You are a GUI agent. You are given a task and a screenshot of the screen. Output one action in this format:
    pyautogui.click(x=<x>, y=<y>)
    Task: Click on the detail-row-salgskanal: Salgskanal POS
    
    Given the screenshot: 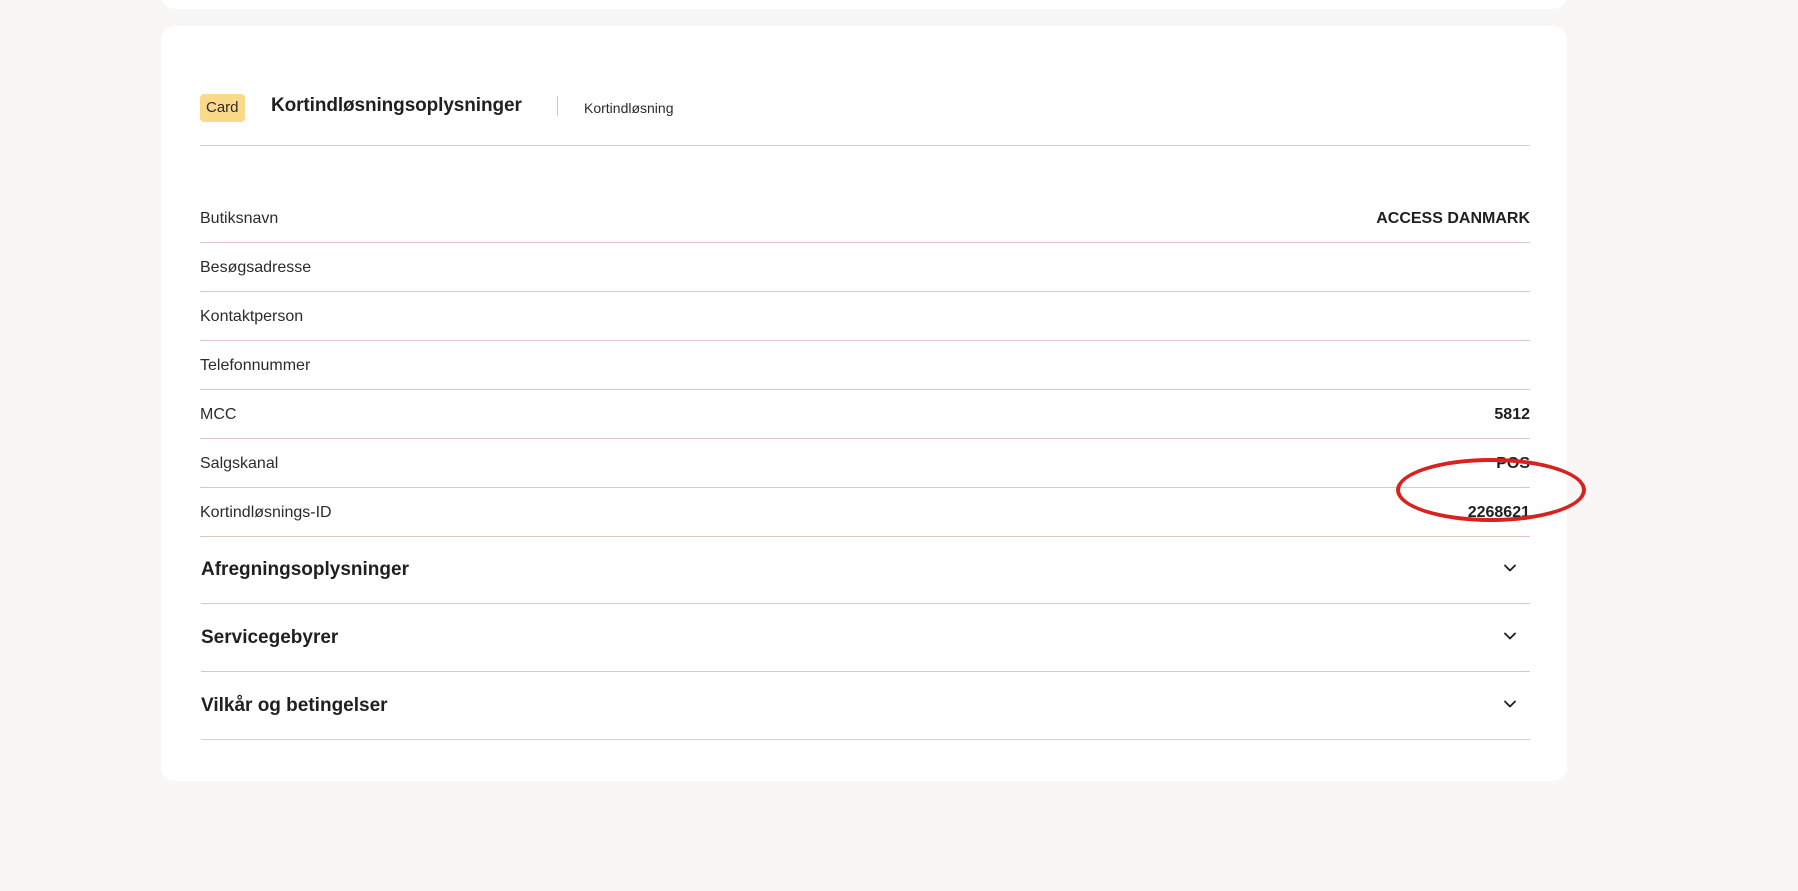 What is the action you would take?
    pyautogui.click(x=865, y=463)
    